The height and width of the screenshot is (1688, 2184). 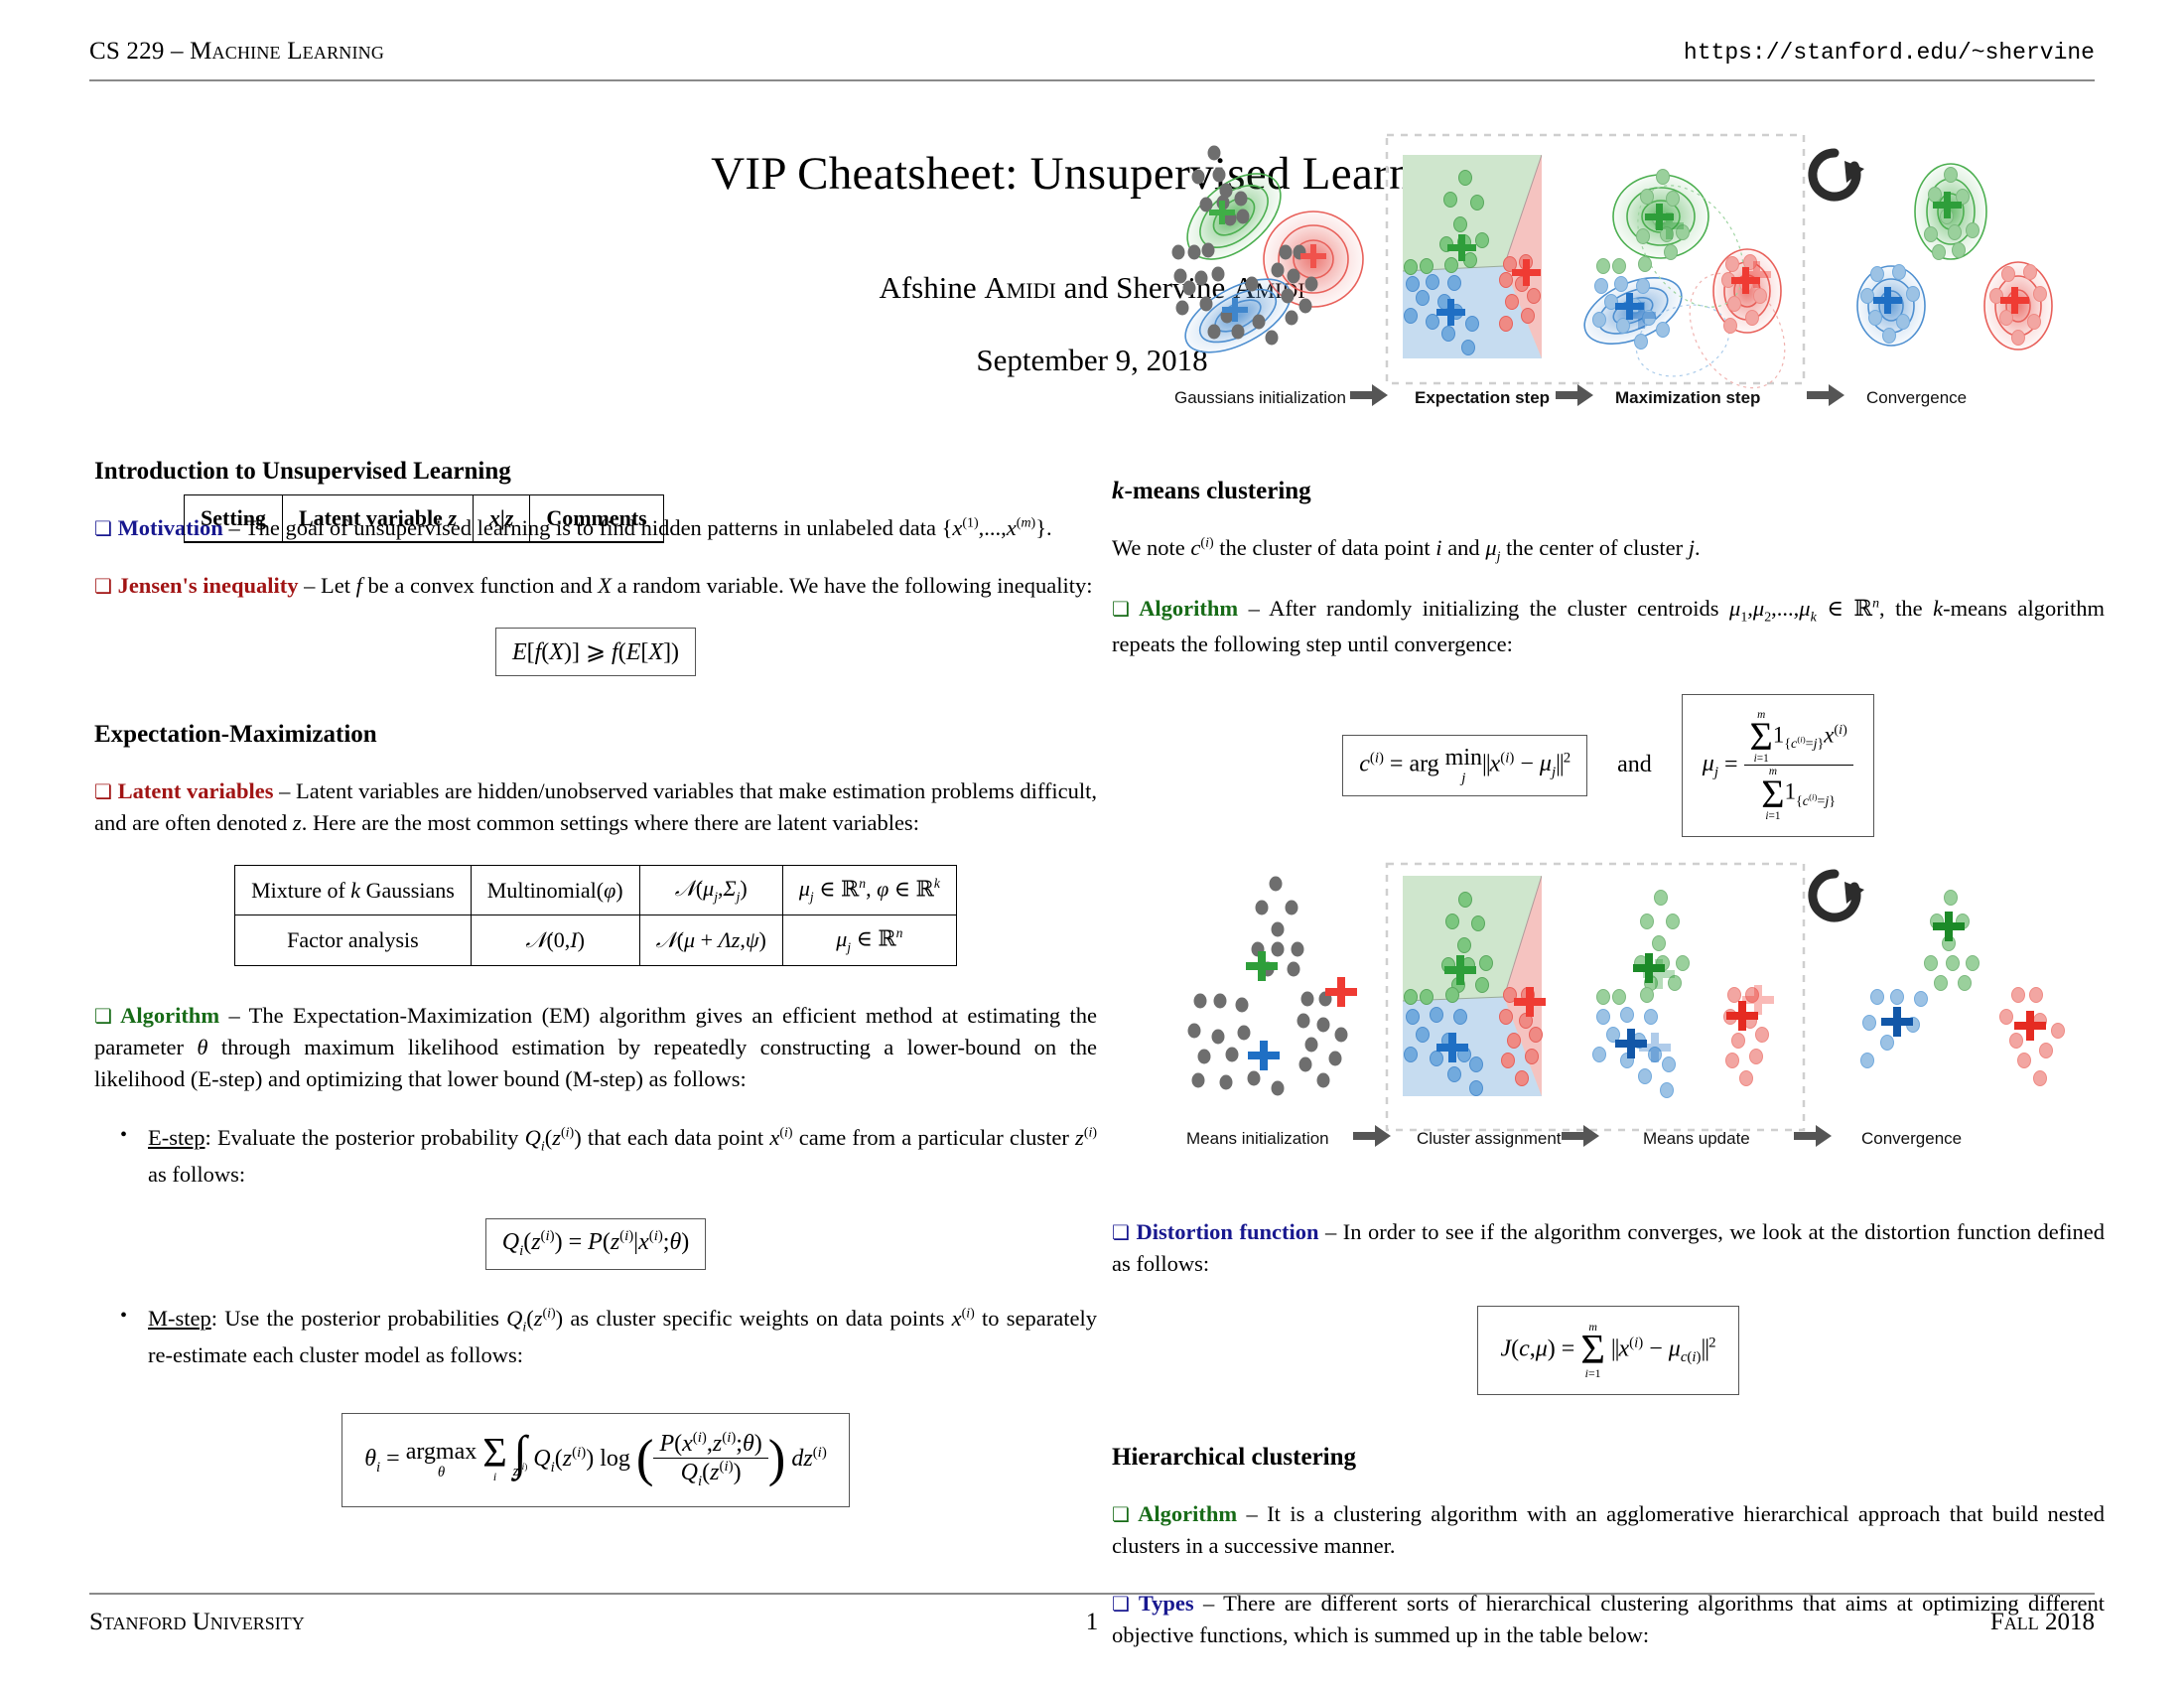 I want to click on label-hier-algorithm: ❏ Algorithm, so click(x=1174, y=1513).